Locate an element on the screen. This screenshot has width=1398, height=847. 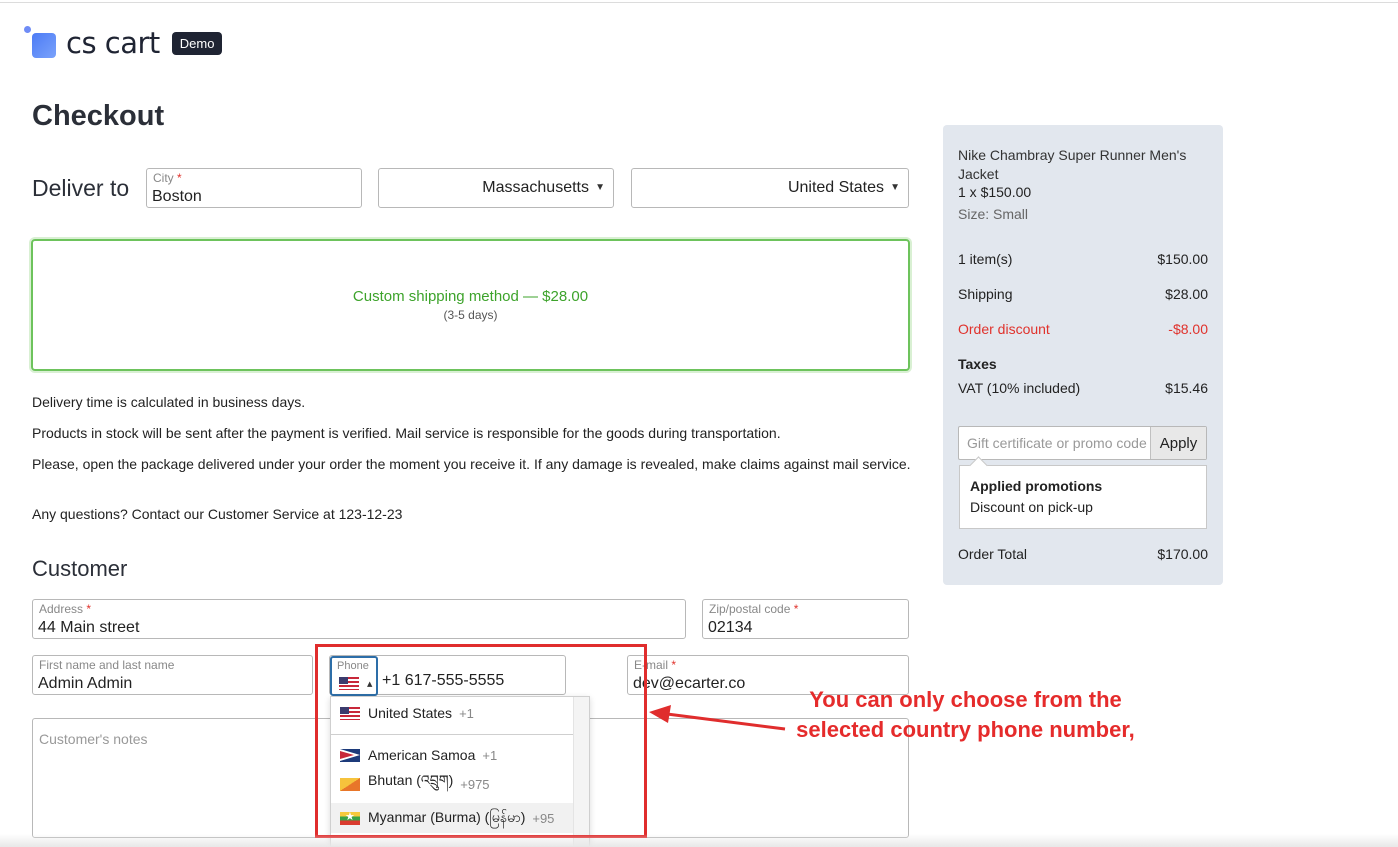
shipping-value: $28.00 is located at coordinates (1186, 294).